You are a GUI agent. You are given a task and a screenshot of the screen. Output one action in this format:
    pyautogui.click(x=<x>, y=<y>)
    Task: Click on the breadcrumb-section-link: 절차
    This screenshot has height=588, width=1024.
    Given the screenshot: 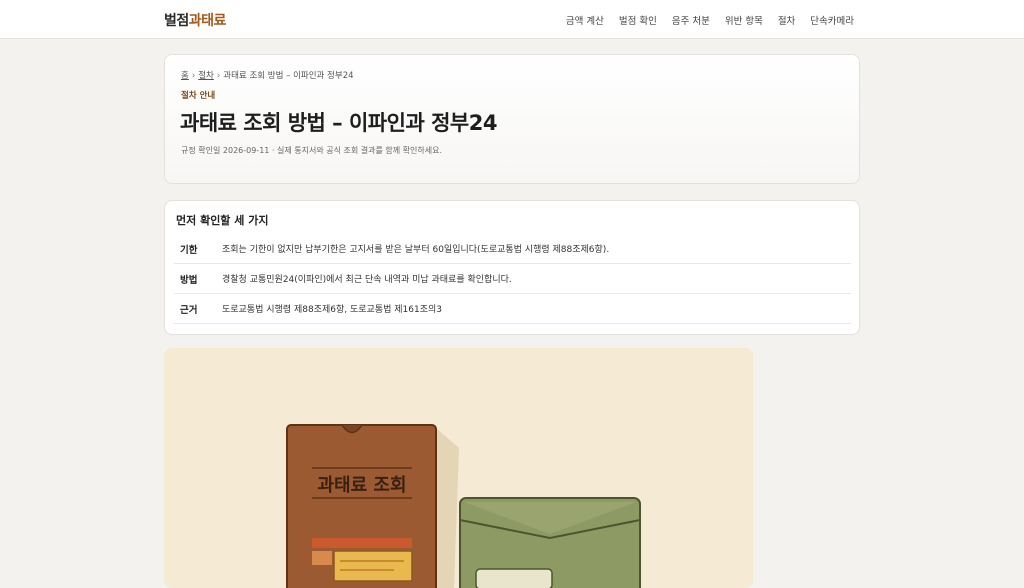 What is the action you would take?
    pyautogui.click(x=206, y=76)
    